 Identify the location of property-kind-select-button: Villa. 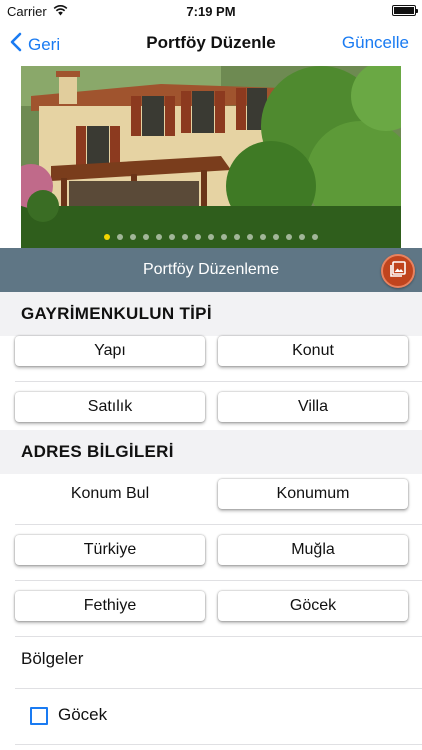
(313, 407).